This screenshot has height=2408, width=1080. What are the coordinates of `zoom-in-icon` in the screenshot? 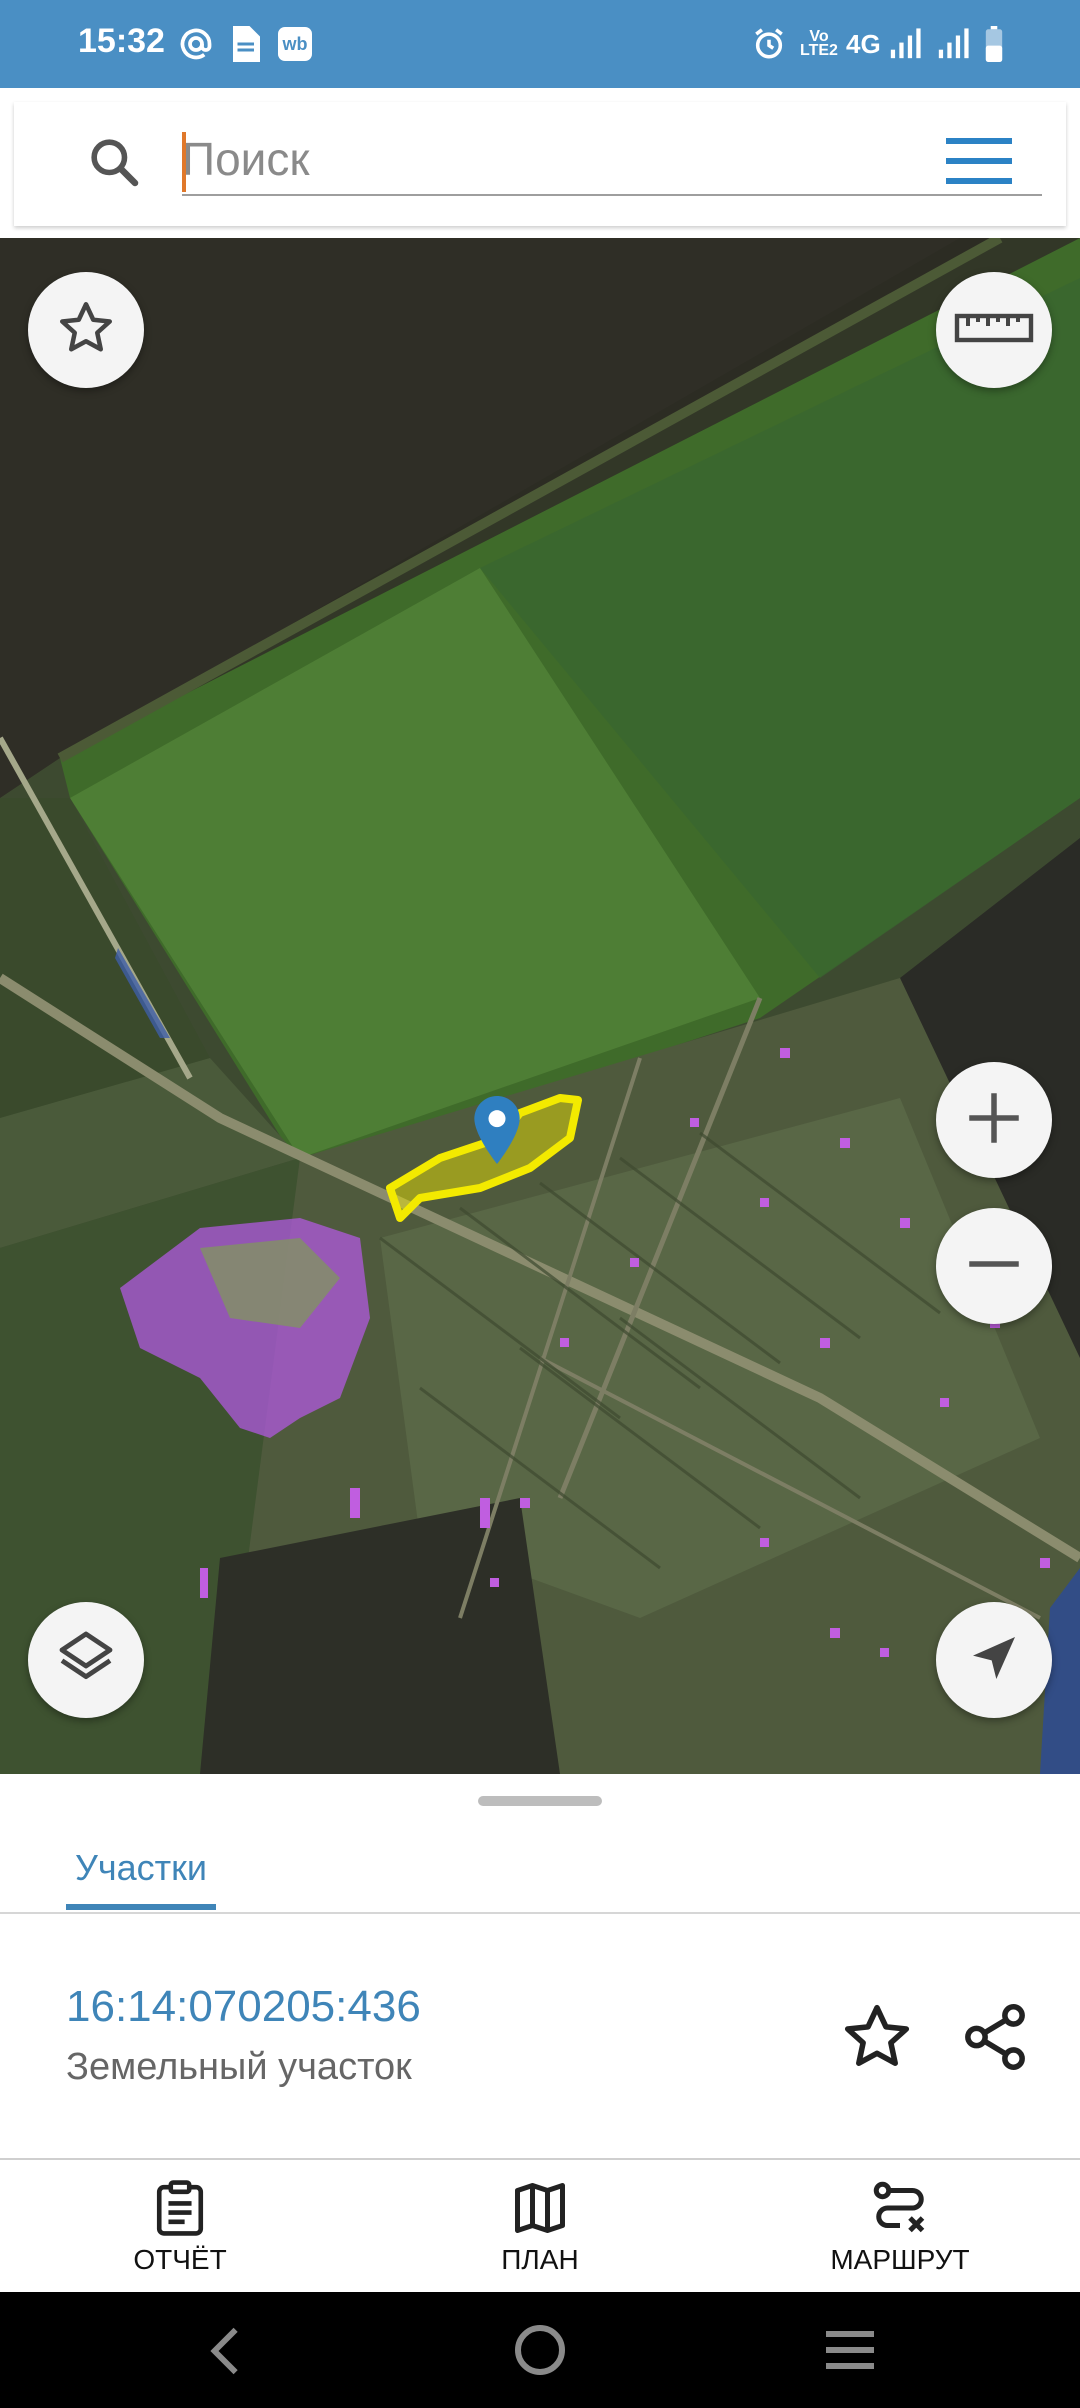 It's located at (994, 1120).